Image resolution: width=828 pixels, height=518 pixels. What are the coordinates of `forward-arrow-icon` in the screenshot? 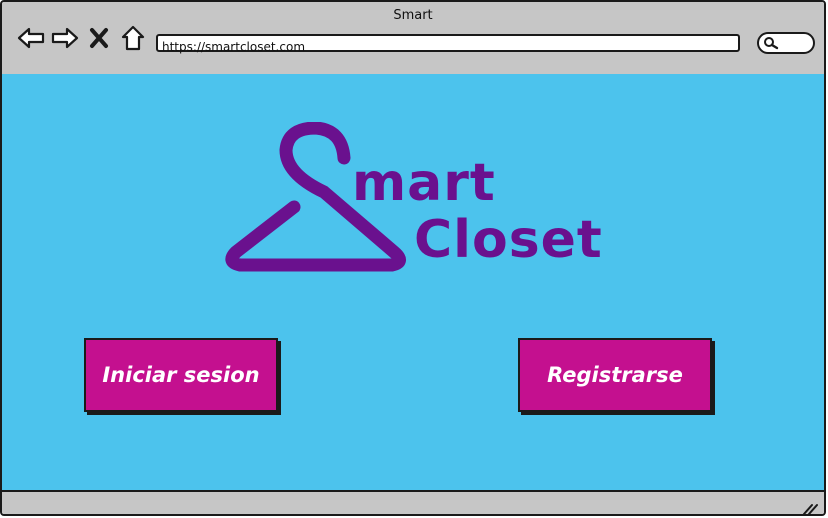 It's located at (65, 38).